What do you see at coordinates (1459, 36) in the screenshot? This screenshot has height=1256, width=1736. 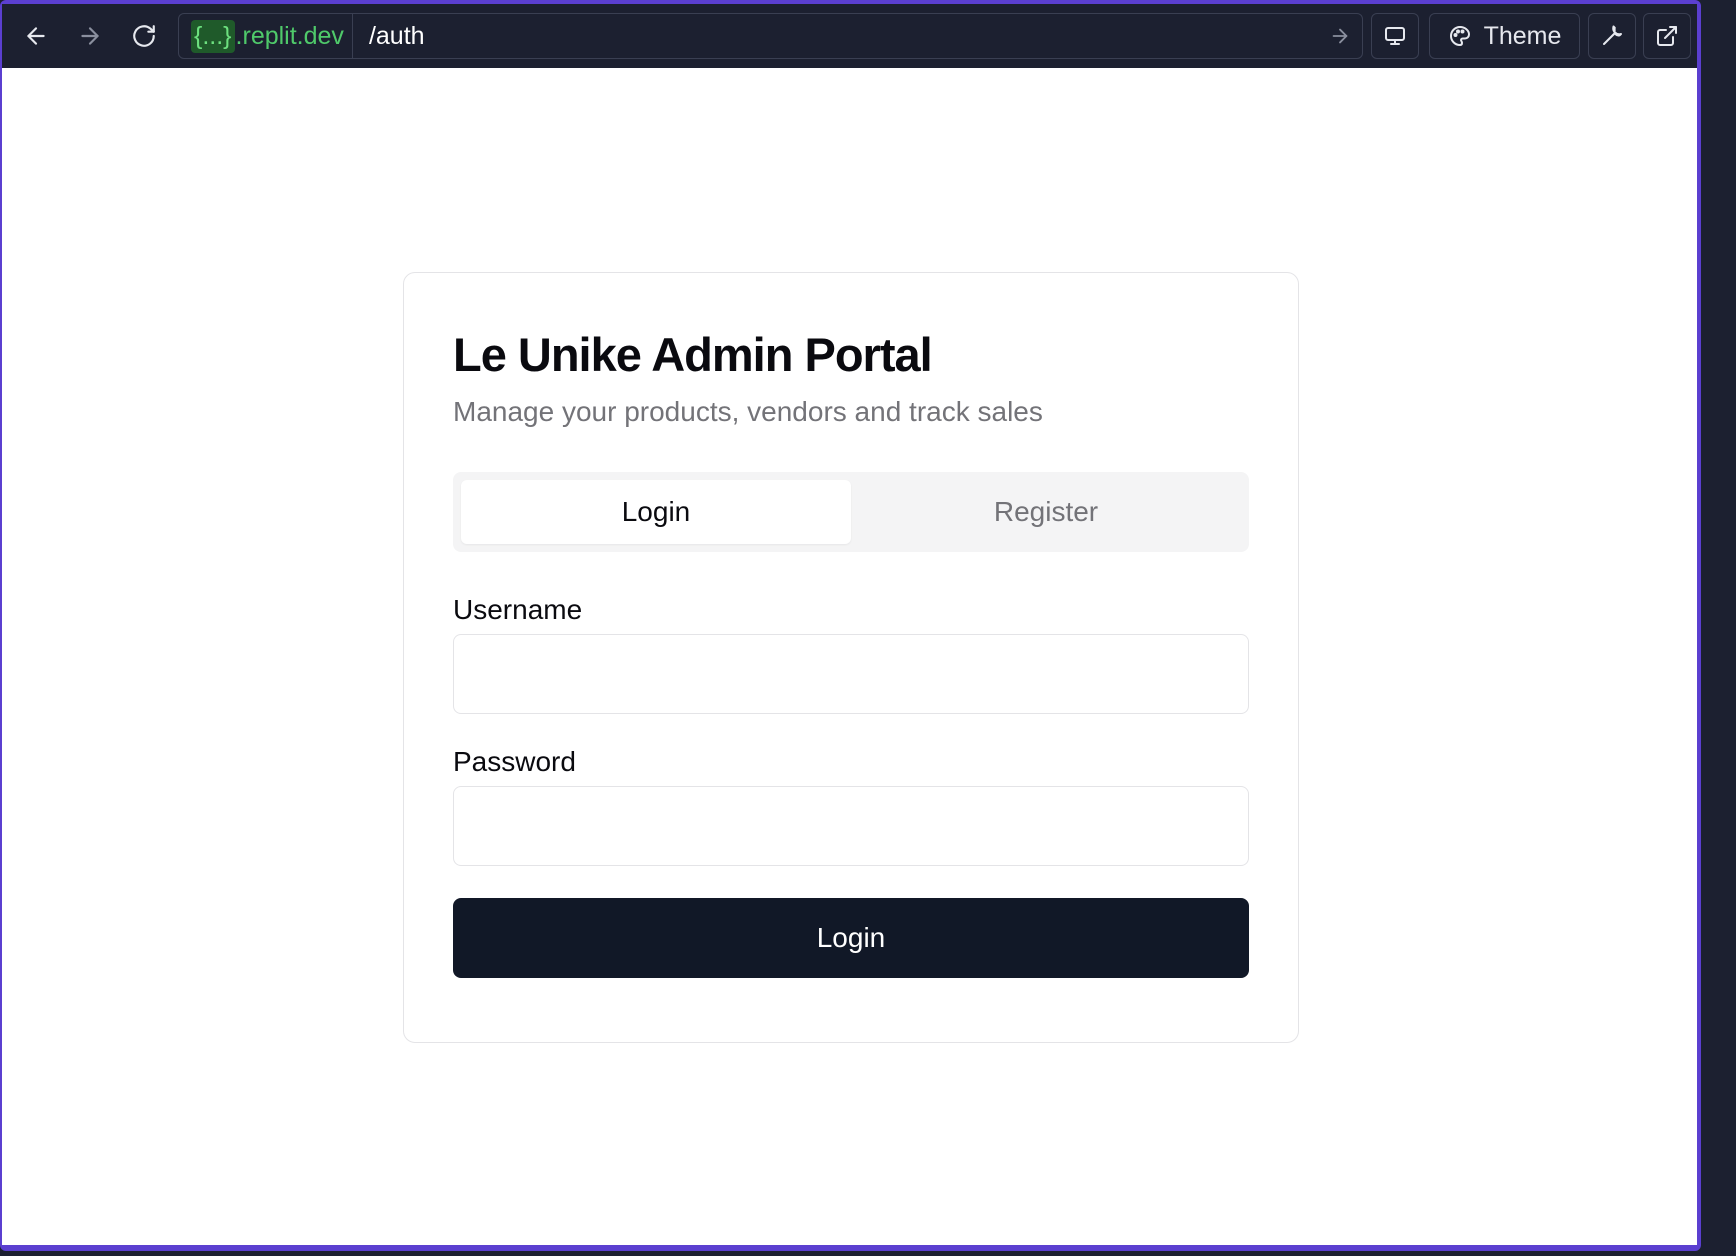 I see `palette-icon` at bounding box center [1459, 36].